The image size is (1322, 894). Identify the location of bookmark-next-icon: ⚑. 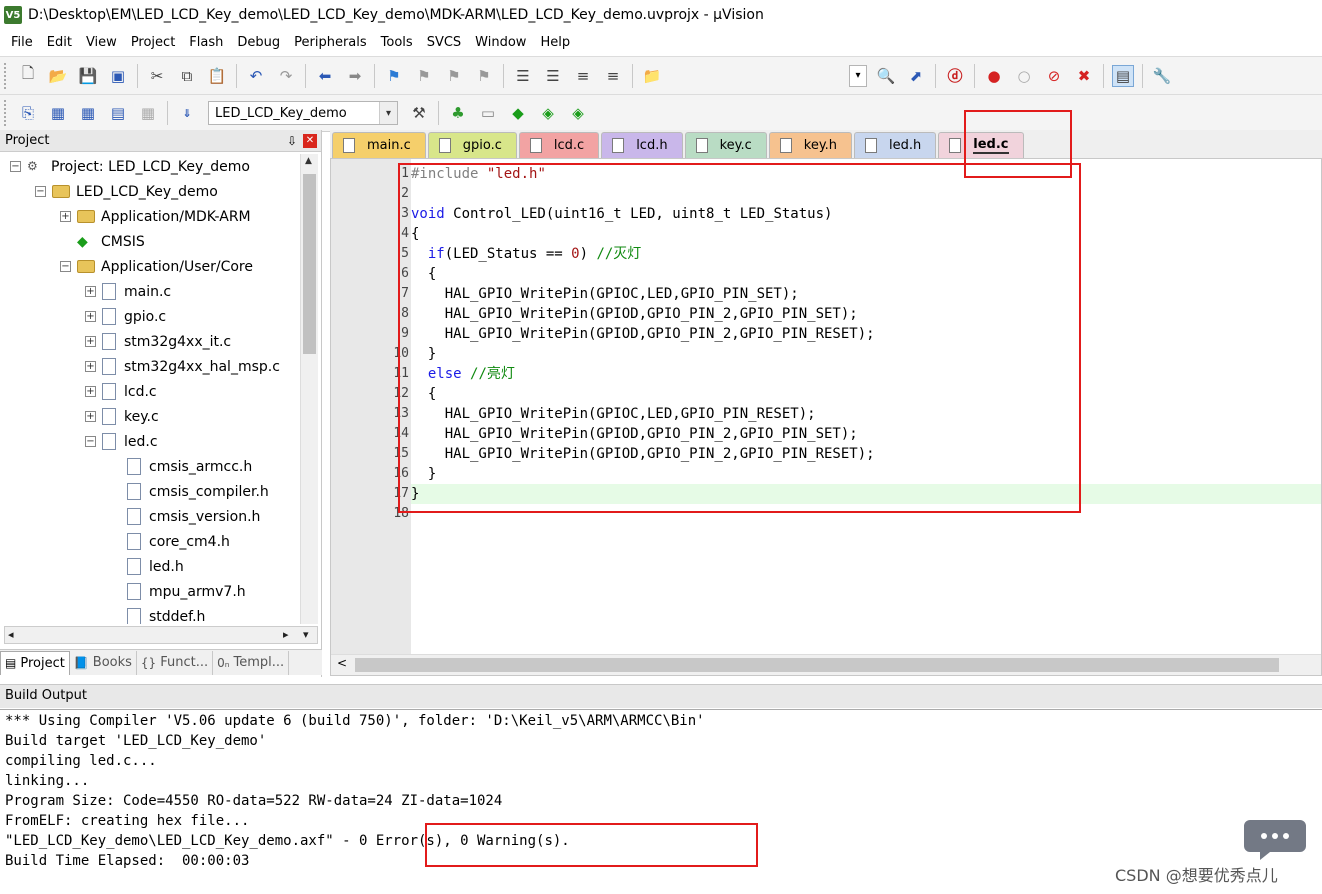
(454, 76).